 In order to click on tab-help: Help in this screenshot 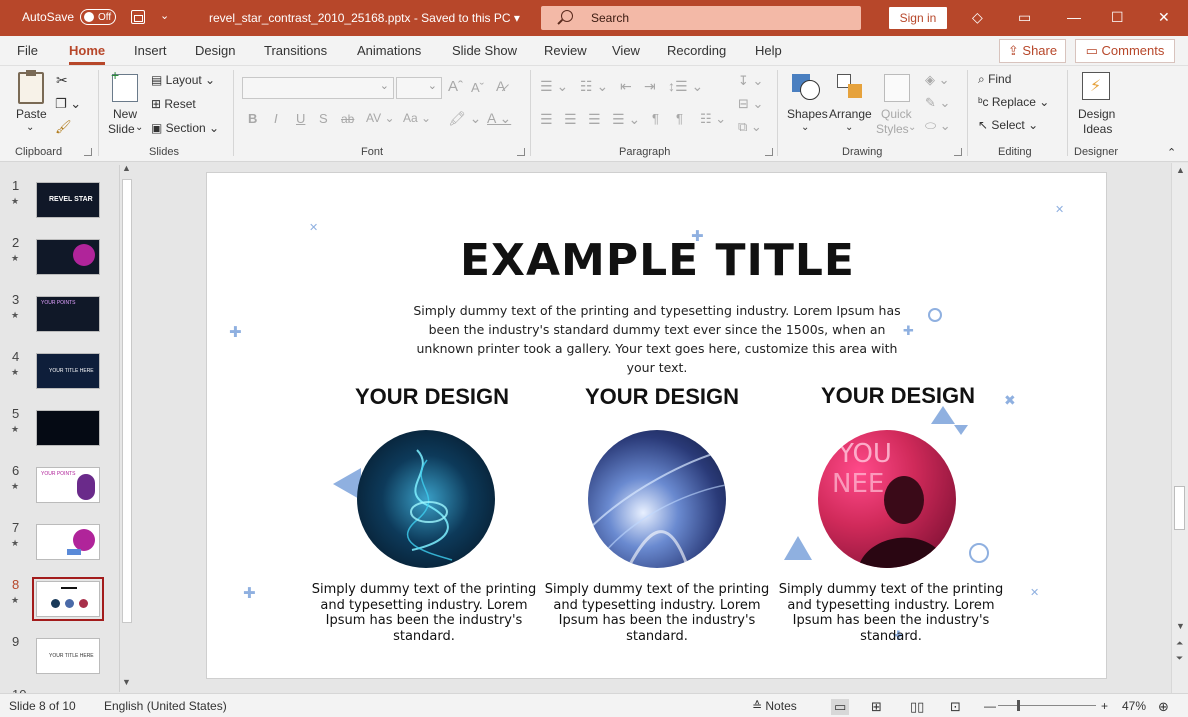, I will do `click(768, 50)`.